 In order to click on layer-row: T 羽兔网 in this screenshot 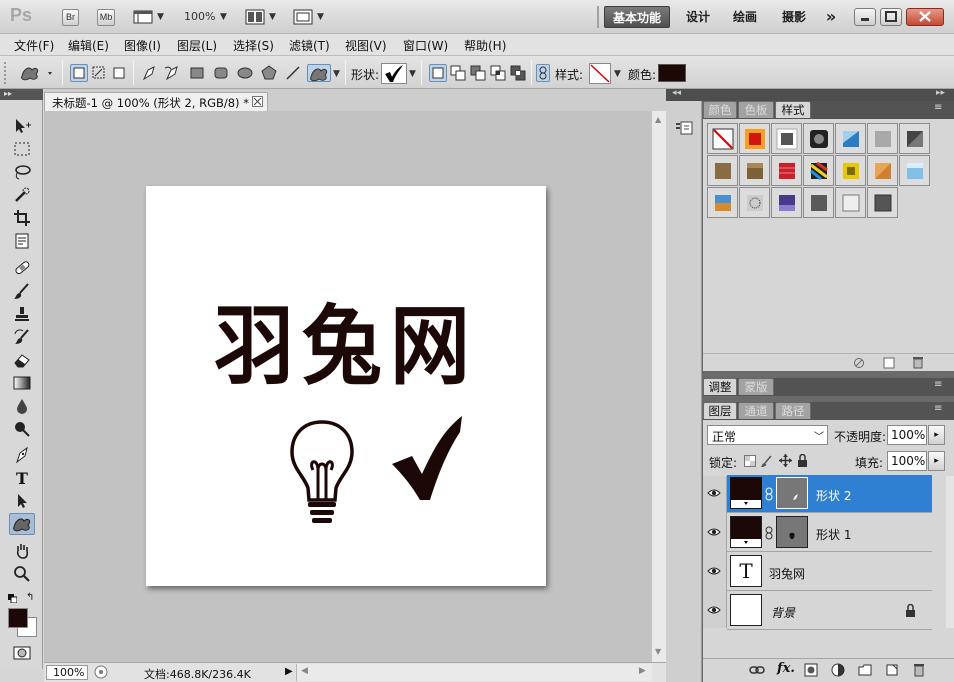, I will do `click(829, 572)`.